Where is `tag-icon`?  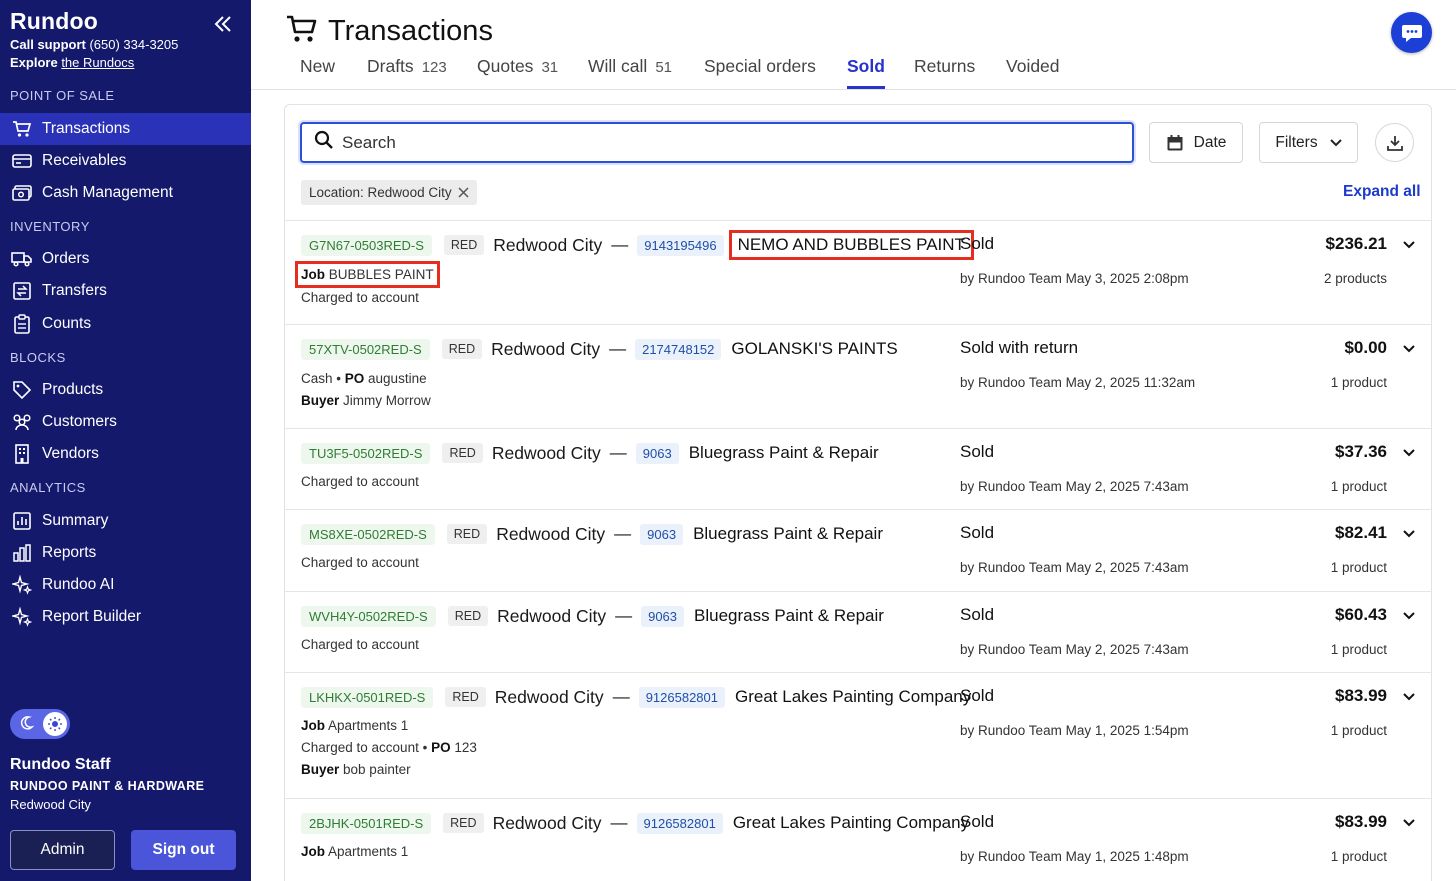
tag-icon is located at coordinates (22, 390).